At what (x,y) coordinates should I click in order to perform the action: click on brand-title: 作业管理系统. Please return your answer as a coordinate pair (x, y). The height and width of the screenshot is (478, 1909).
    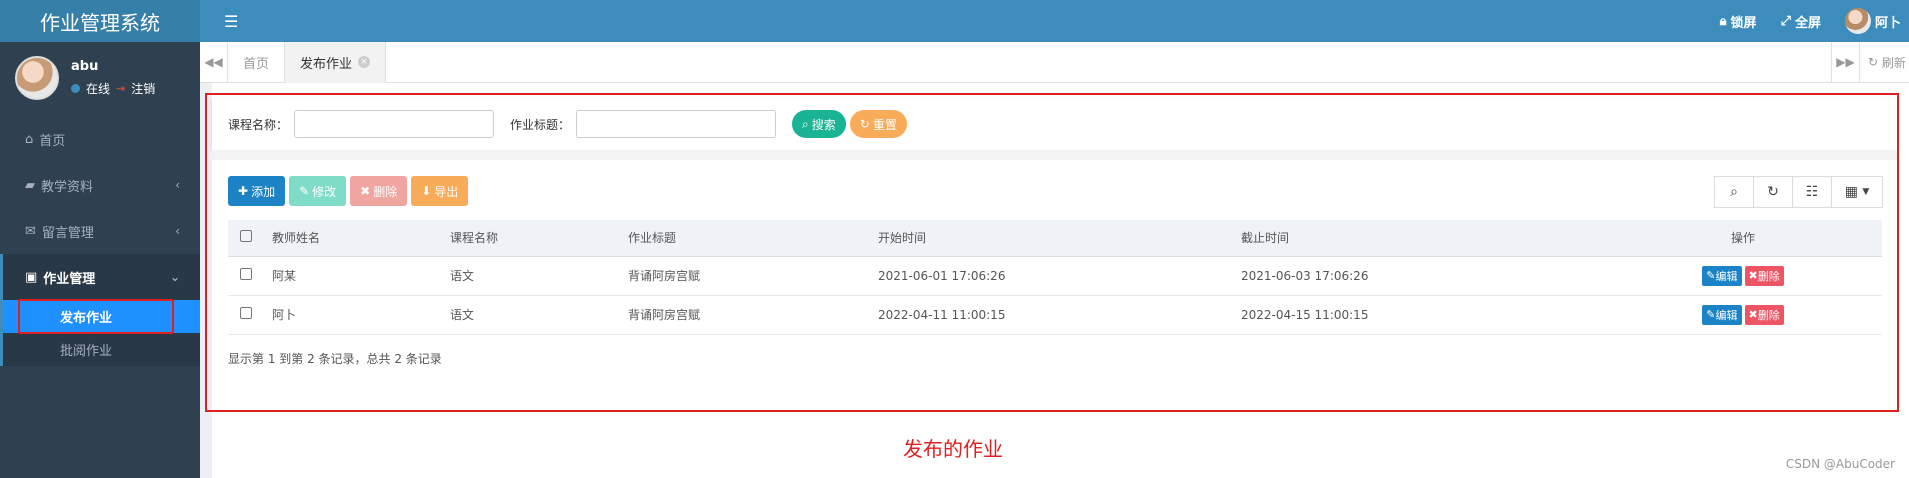
    Looking at the image, I should click on (100, 21).